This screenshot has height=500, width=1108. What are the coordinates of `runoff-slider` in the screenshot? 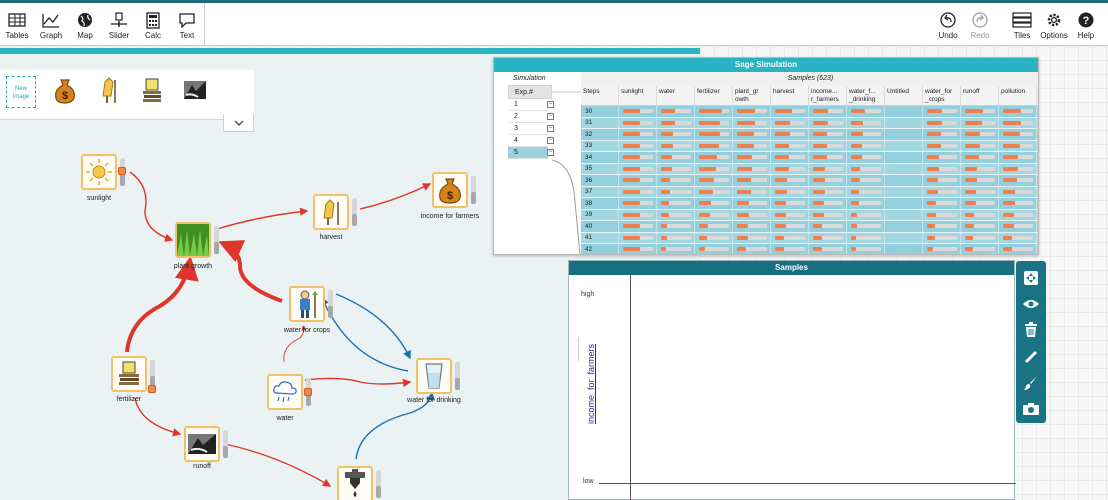 It's located at (225, 444).